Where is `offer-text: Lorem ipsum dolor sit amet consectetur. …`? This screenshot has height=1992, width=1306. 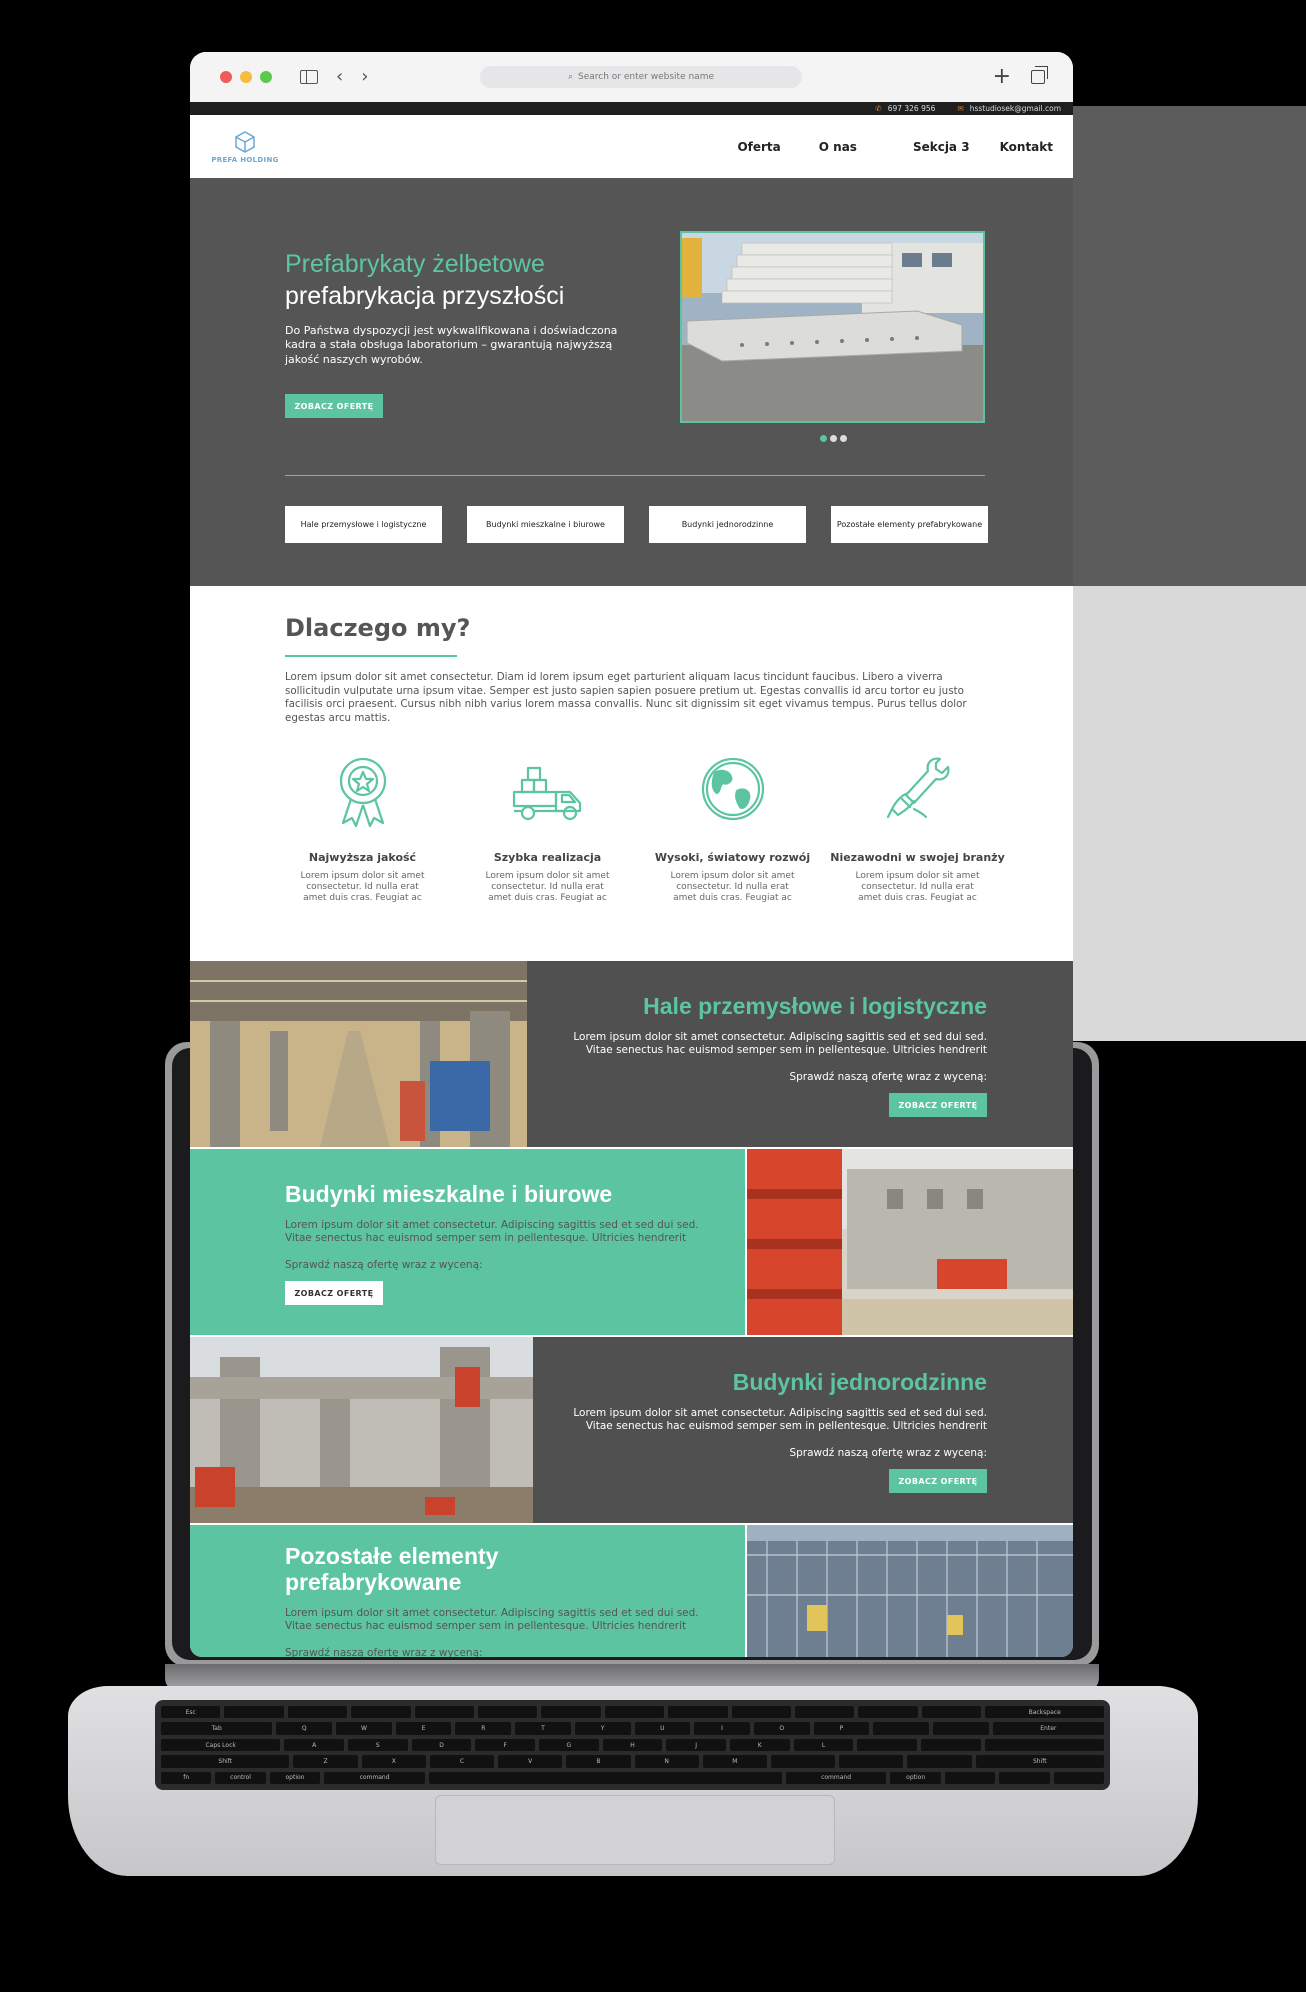
offer-text: Lorem ipsum dolor sit amet consectetur. … is located at coordinates (492, 1620).